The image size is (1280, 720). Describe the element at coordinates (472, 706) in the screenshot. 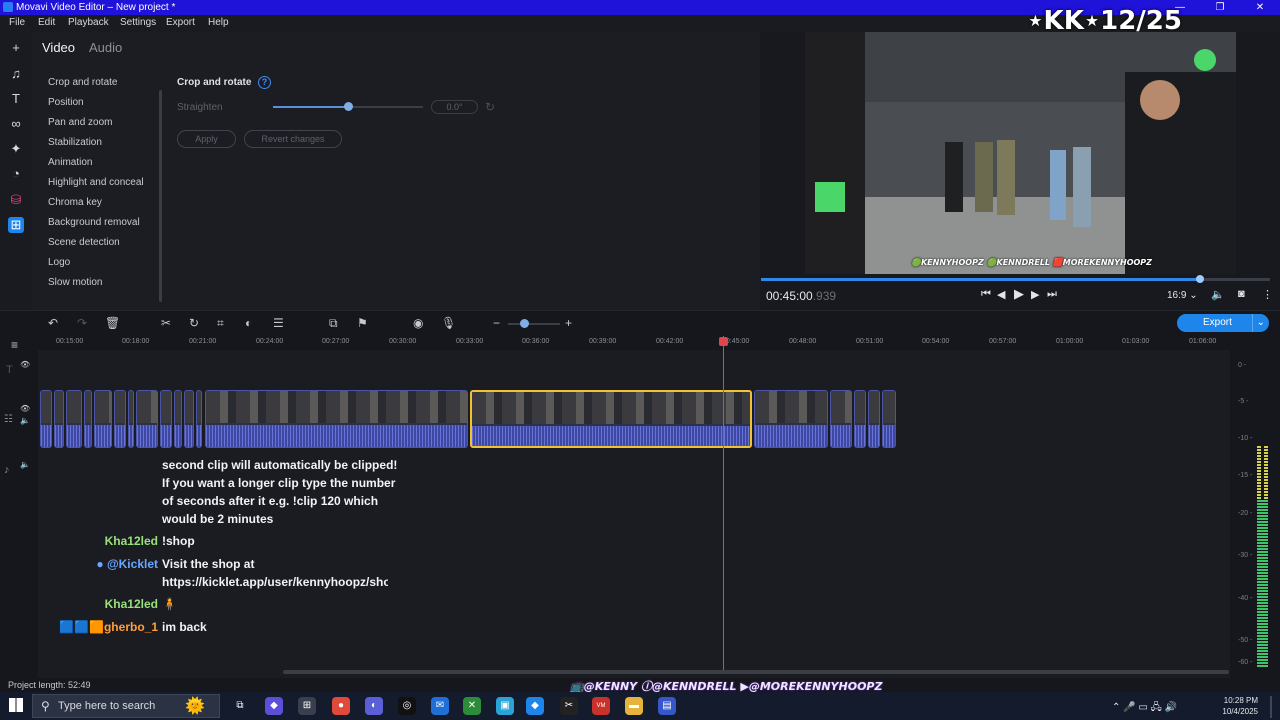

I see `xbox-icon: ✕` at that location.